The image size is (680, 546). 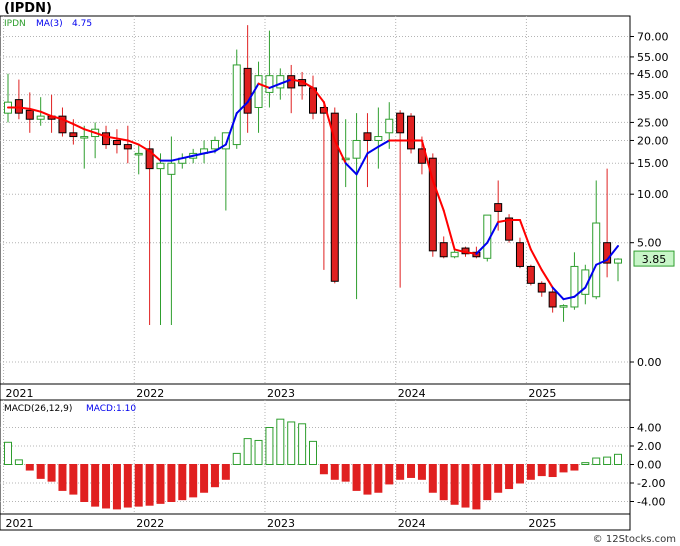 I want to click on macd-x-tick-label: 2023, so click(x=281, y=523).